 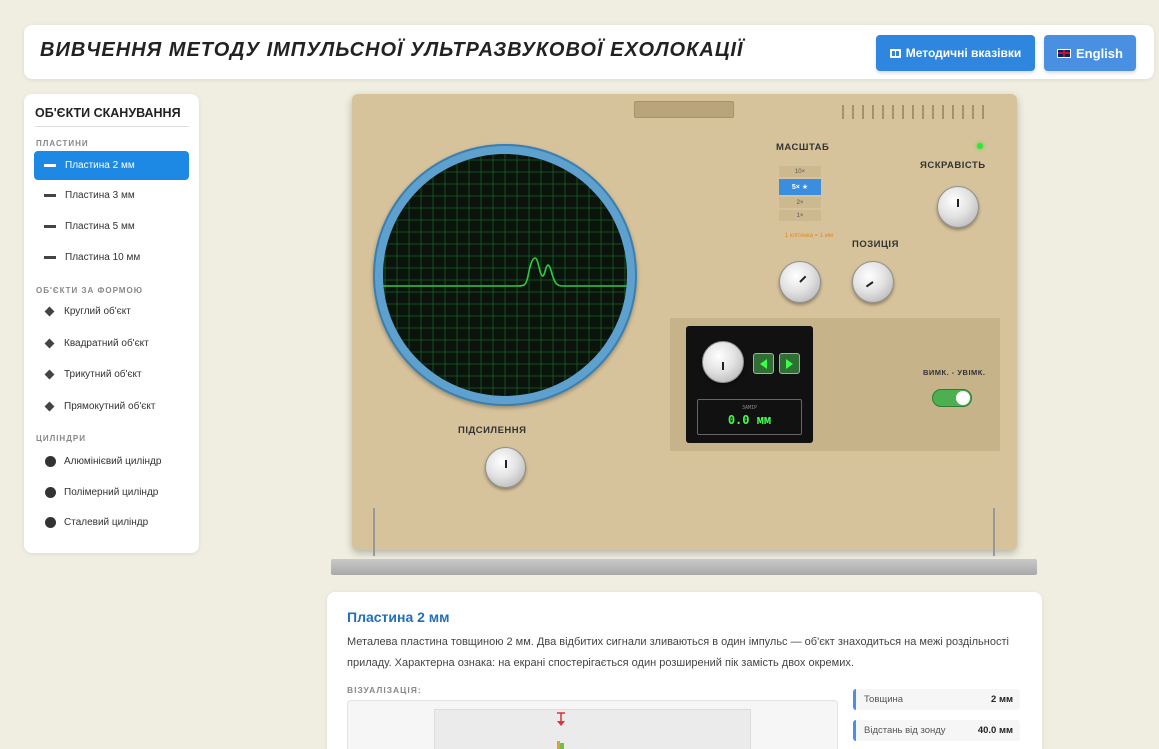 What do you see at coordinates (100, 165) in the screenshot?
I see `sidebar-item-label: Пластина 2 мм` at bounding box center [100, 165].